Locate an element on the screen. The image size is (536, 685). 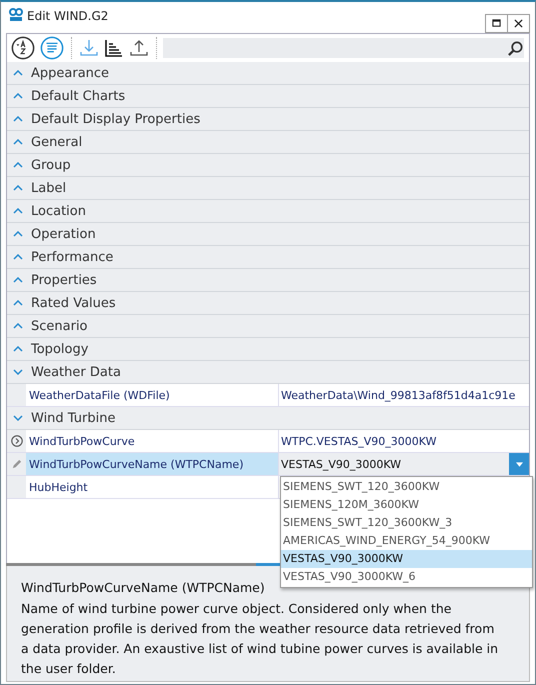
category-row: Wind Turbine is located at coordinates (268, 418).